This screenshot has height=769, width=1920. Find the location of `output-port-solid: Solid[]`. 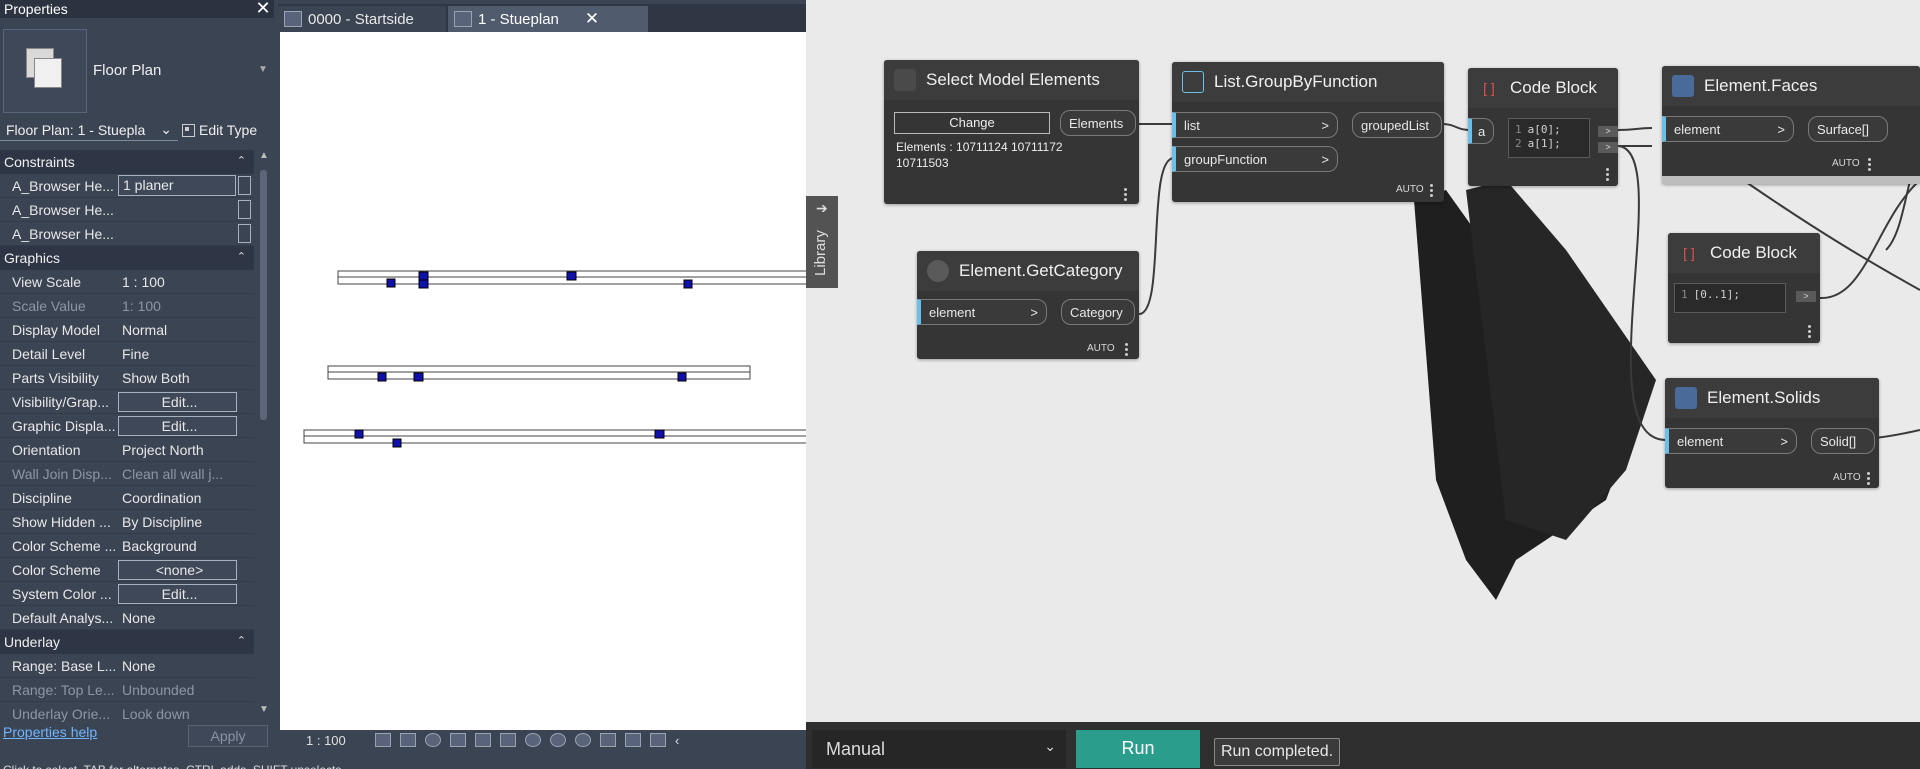

output-port-solid: Solid[] is located at coordinates (1843, 441).